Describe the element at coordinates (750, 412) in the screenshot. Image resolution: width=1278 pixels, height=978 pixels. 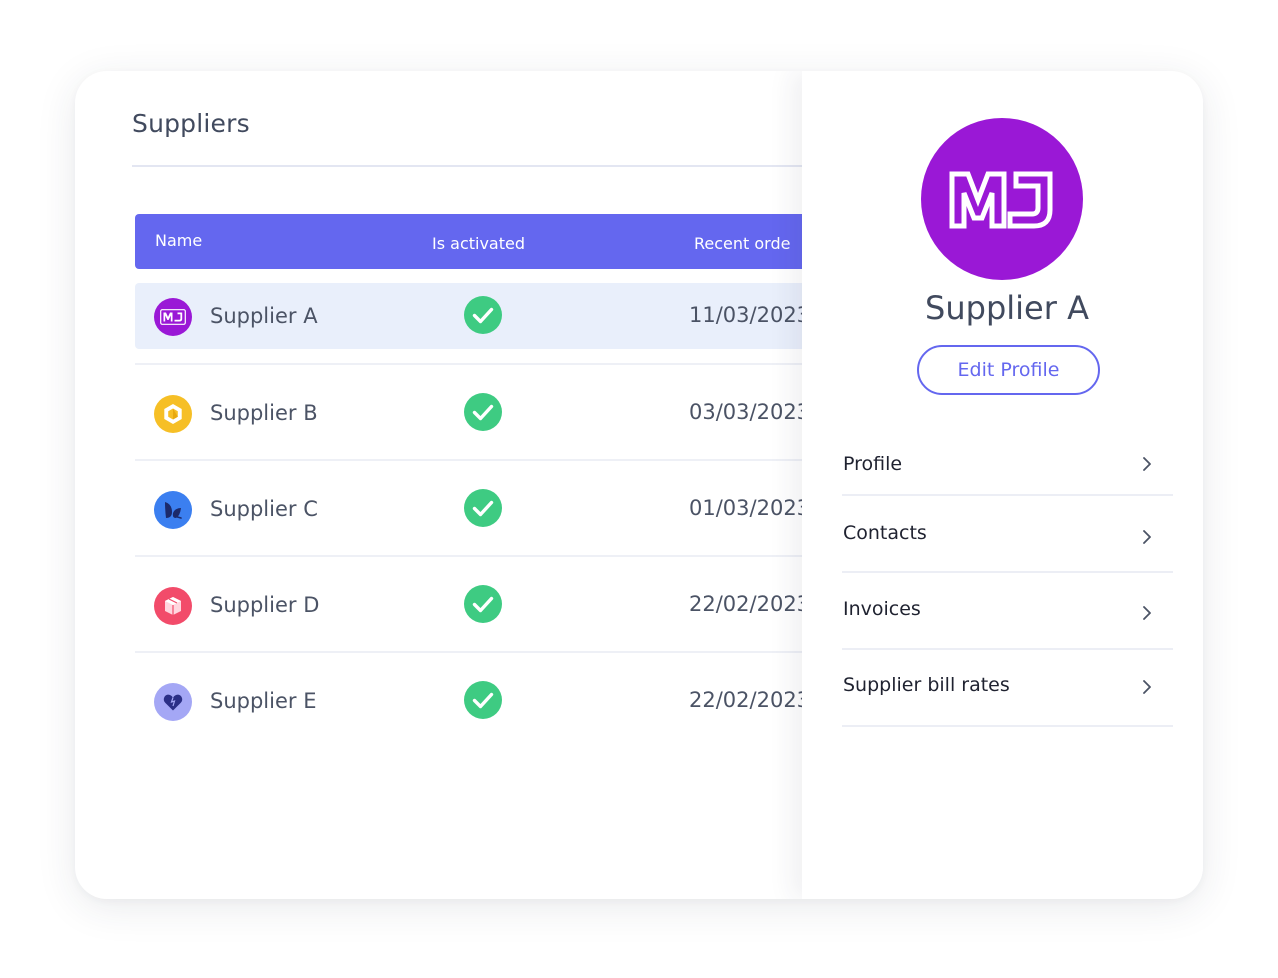
I see `recent-order-date: 03/03/2023` at that location.